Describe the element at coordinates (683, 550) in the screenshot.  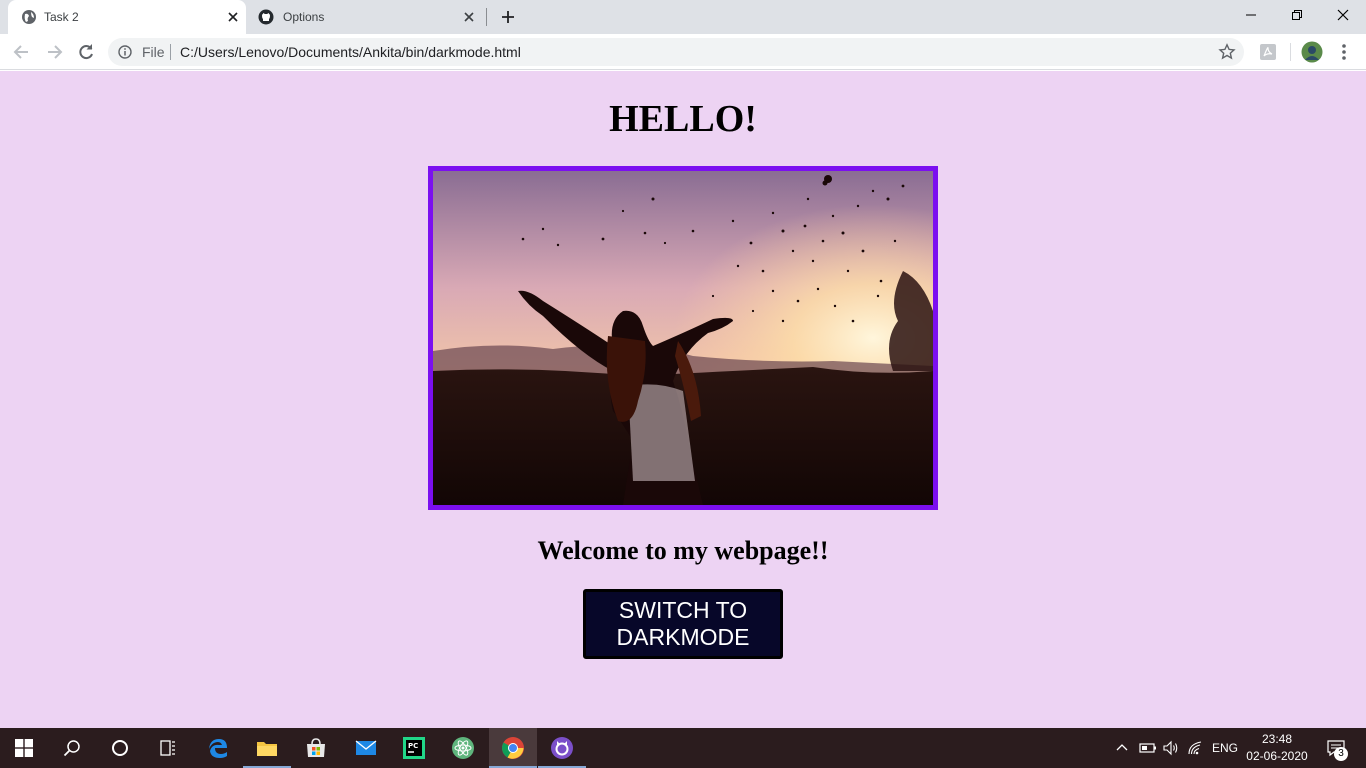
I see `welcome-text: Welcome to my webpage!!` at that location.